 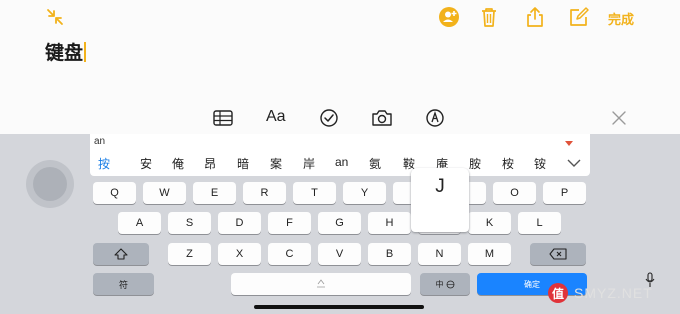 What do you see at coordinates (450, 284) in the screenshot?
I see `globe-icon` at bounding box center [450, 284].